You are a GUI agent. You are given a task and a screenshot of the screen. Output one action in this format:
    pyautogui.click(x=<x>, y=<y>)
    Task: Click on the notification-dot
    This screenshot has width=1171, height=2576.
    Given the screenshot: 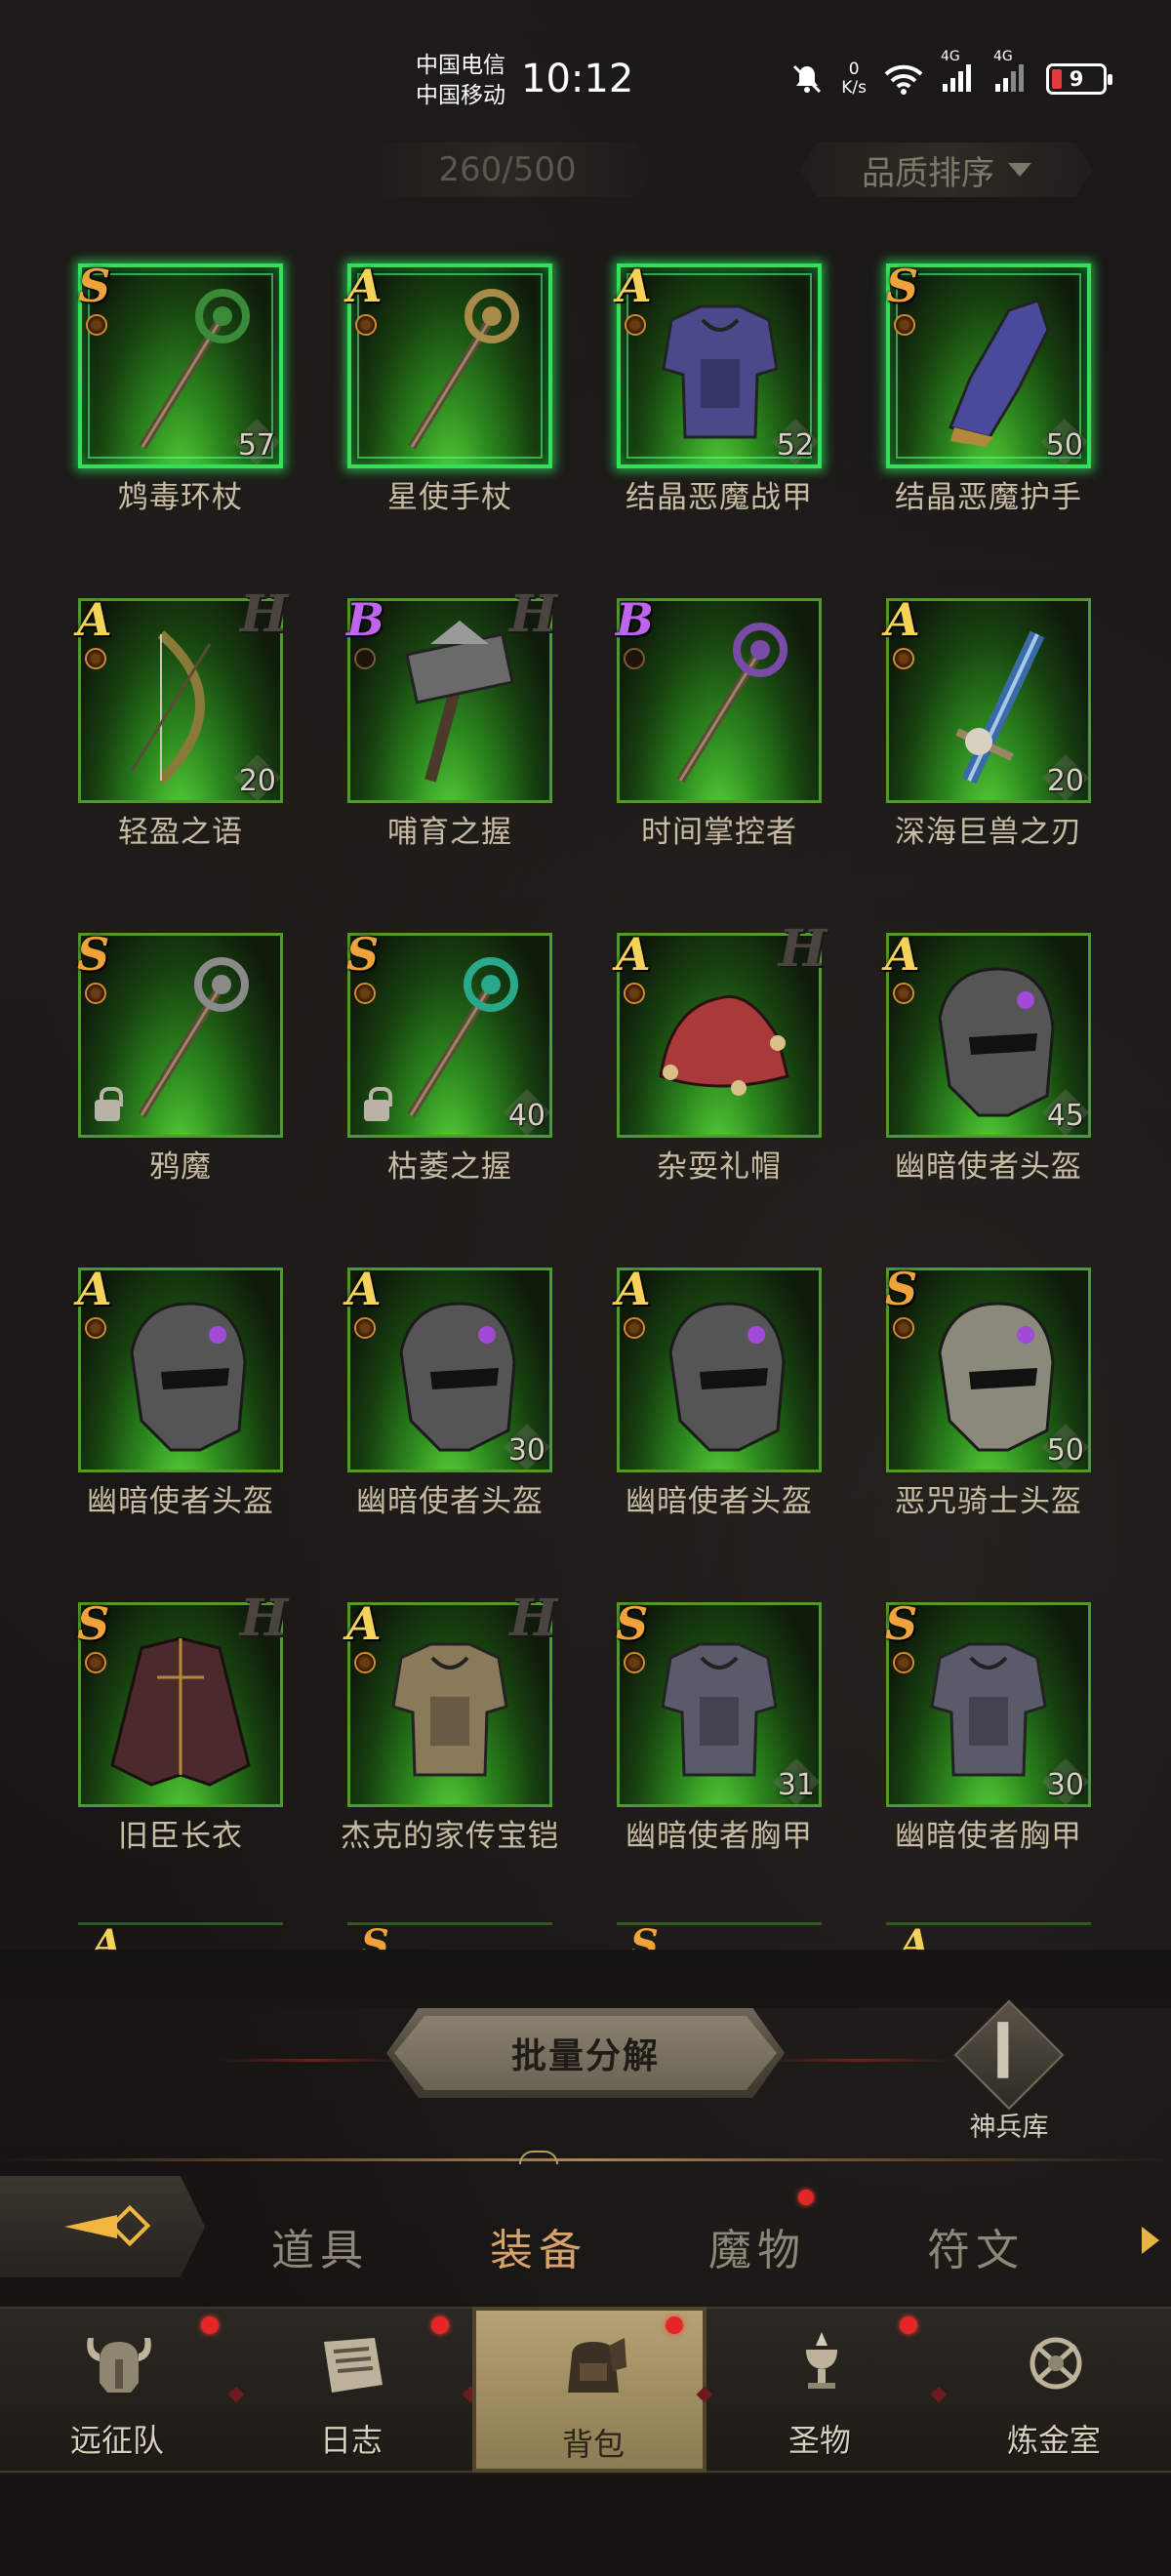 What is the action you would take?
    pyautogui.click(x=908, y=2325)
    